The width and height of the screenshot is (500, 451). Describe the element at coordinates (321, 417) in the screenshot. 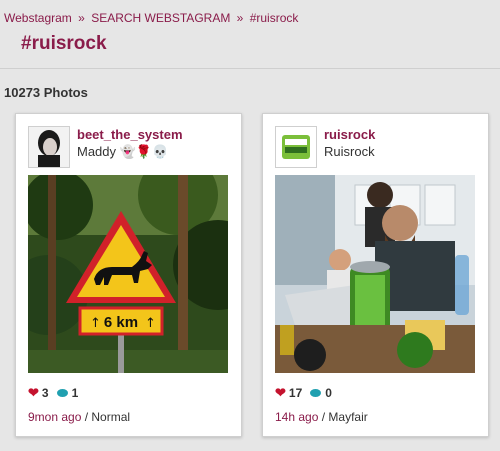

I see `post-meta: 14h ago / Mayfair` at that location.